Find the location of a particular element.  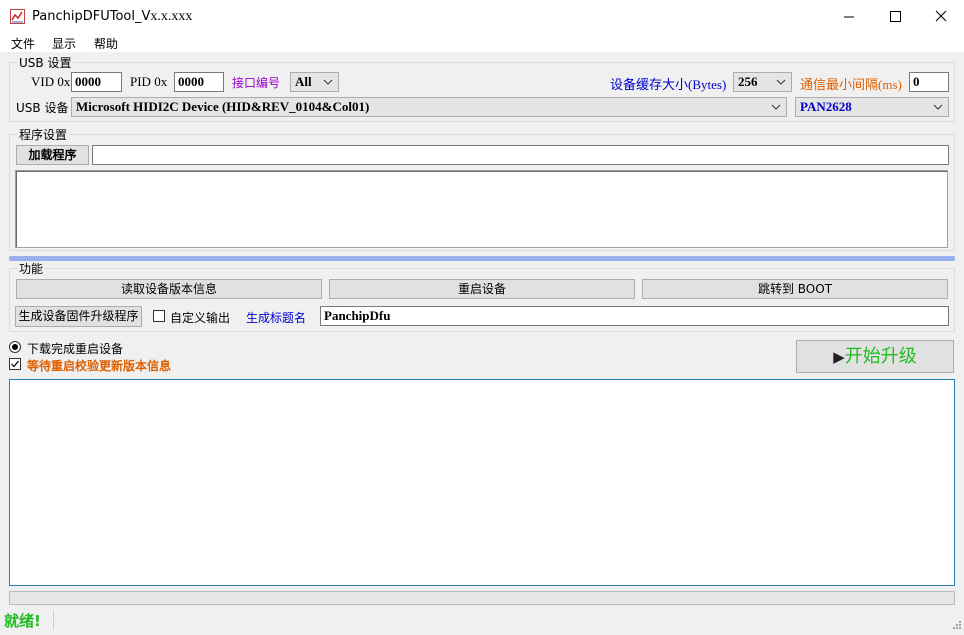

usb-settings-label: USB 设置 is located at coordinates (45, 63).